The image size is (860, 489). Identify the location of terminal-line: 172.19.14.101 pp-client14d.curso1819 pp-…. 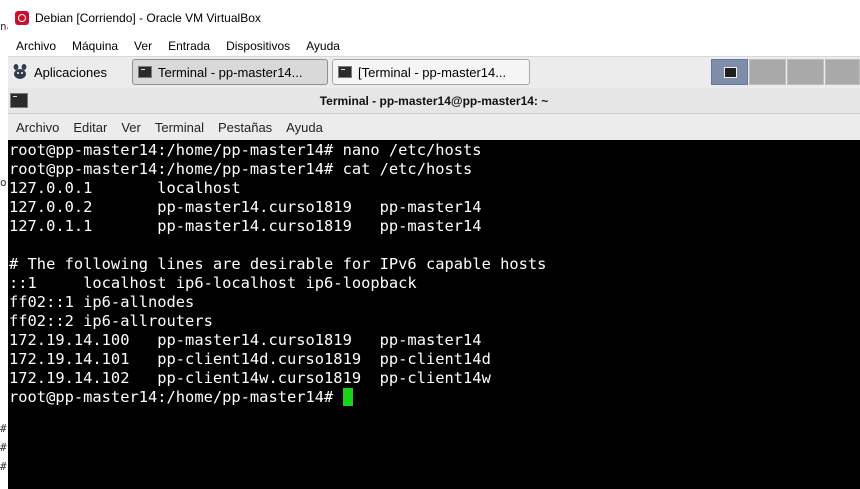
(250, 359).